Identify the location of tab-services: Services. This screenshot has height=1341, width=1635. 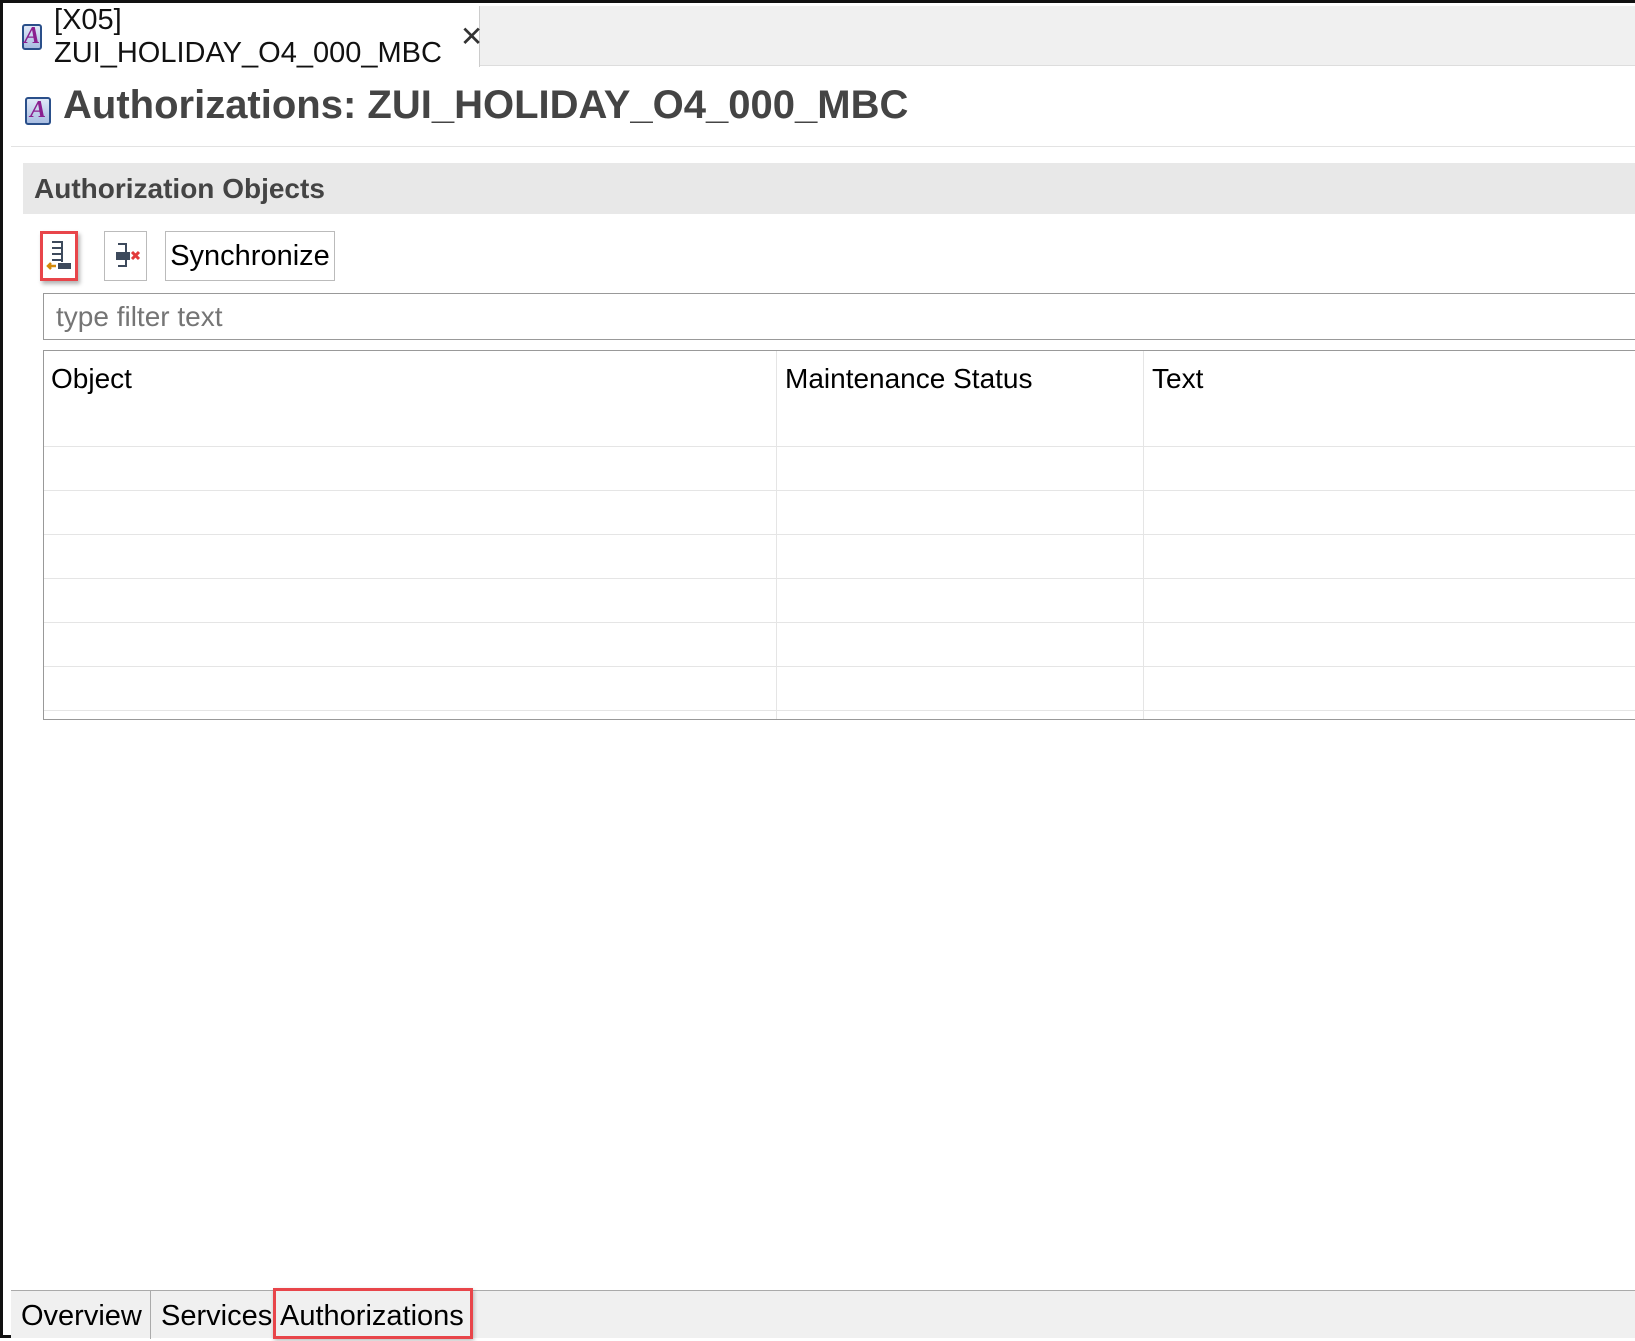
(211, 1315).